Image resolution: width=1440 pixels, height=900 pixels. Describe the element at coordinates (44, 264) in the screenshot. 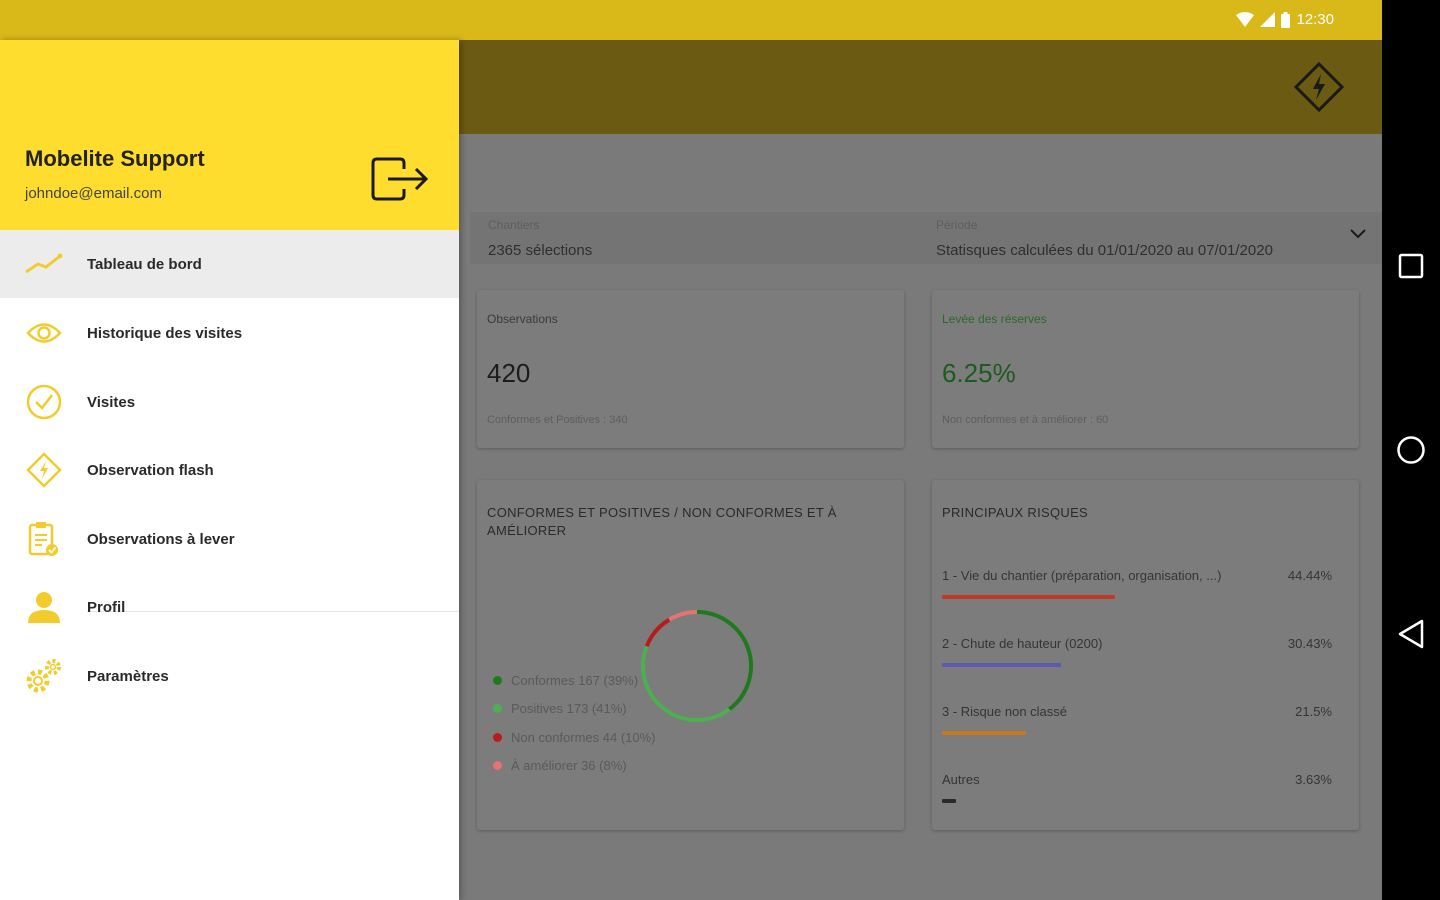

I see `chart-line-icon` at that location.